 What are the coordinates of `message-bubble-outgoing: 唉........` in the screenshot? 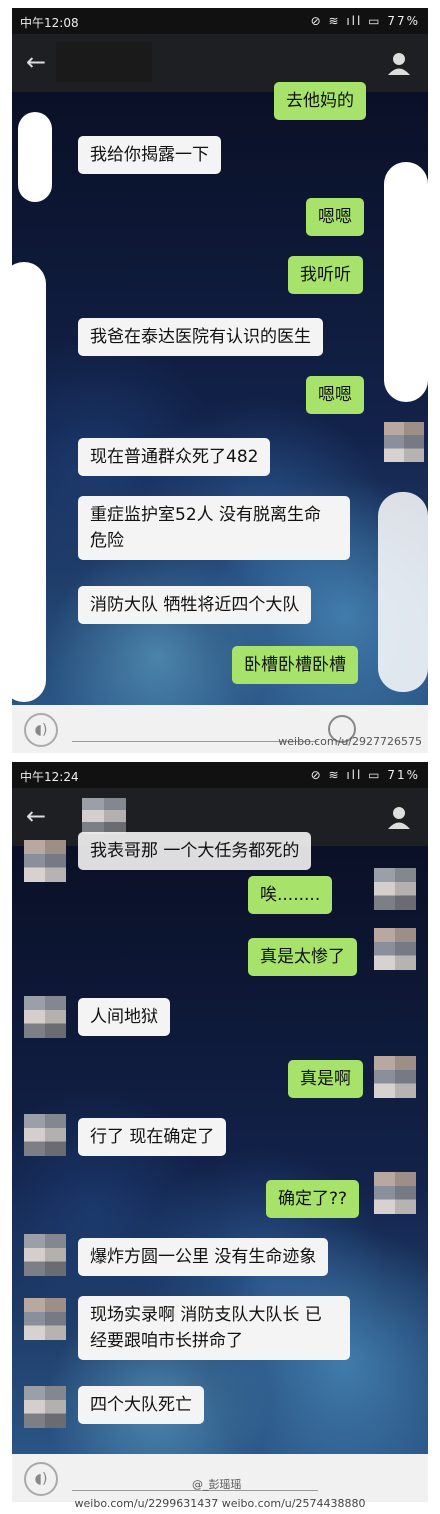 It's located at (290, 895).